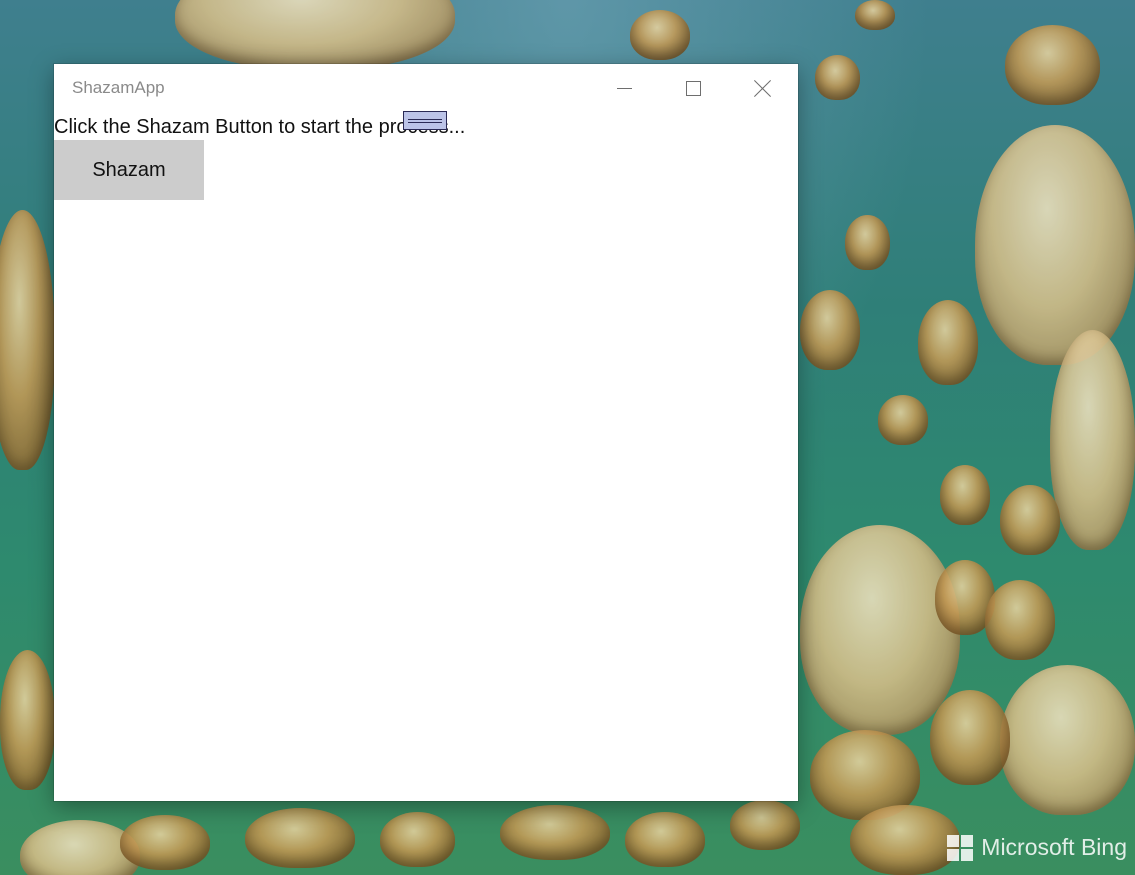 This screenshot has height=875, width=1135. I want to click on watermark-text: Microsoft Bing, so click(1054, 847).